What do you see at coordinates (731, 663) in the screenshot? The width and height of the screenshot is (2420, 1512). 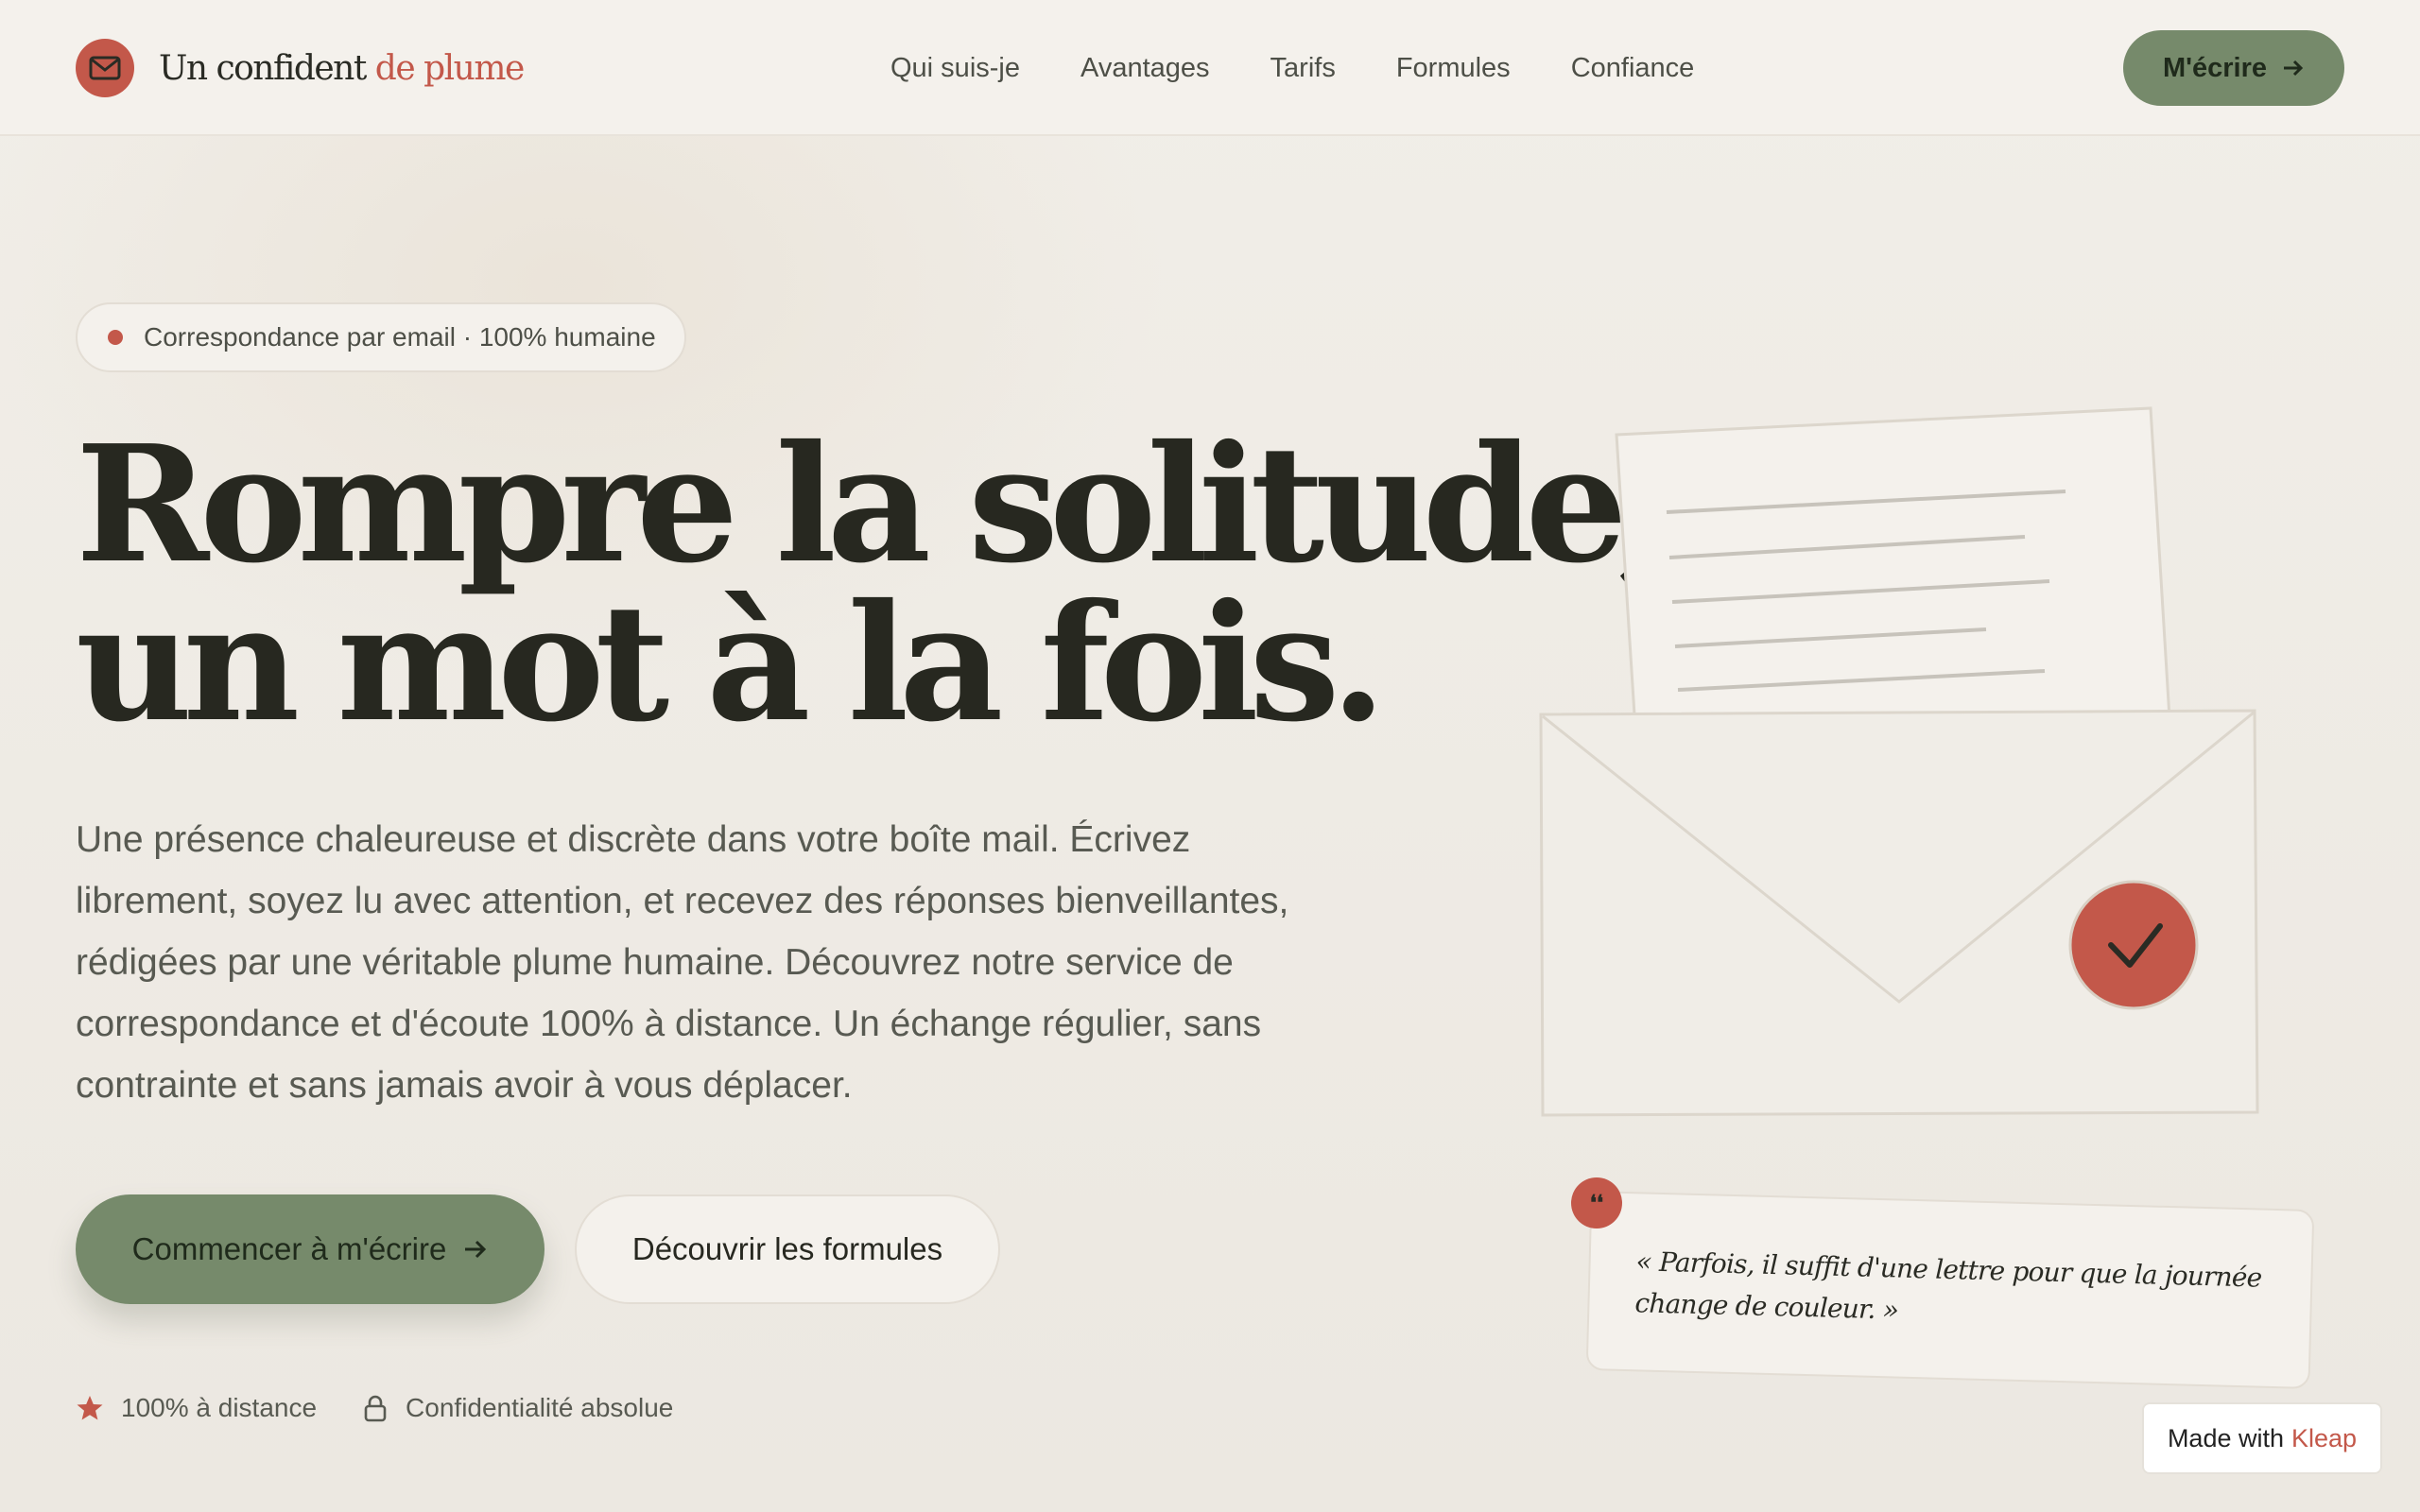 I see `headline-line-2: un mot à la fois.` at bounding box center [731, 663].